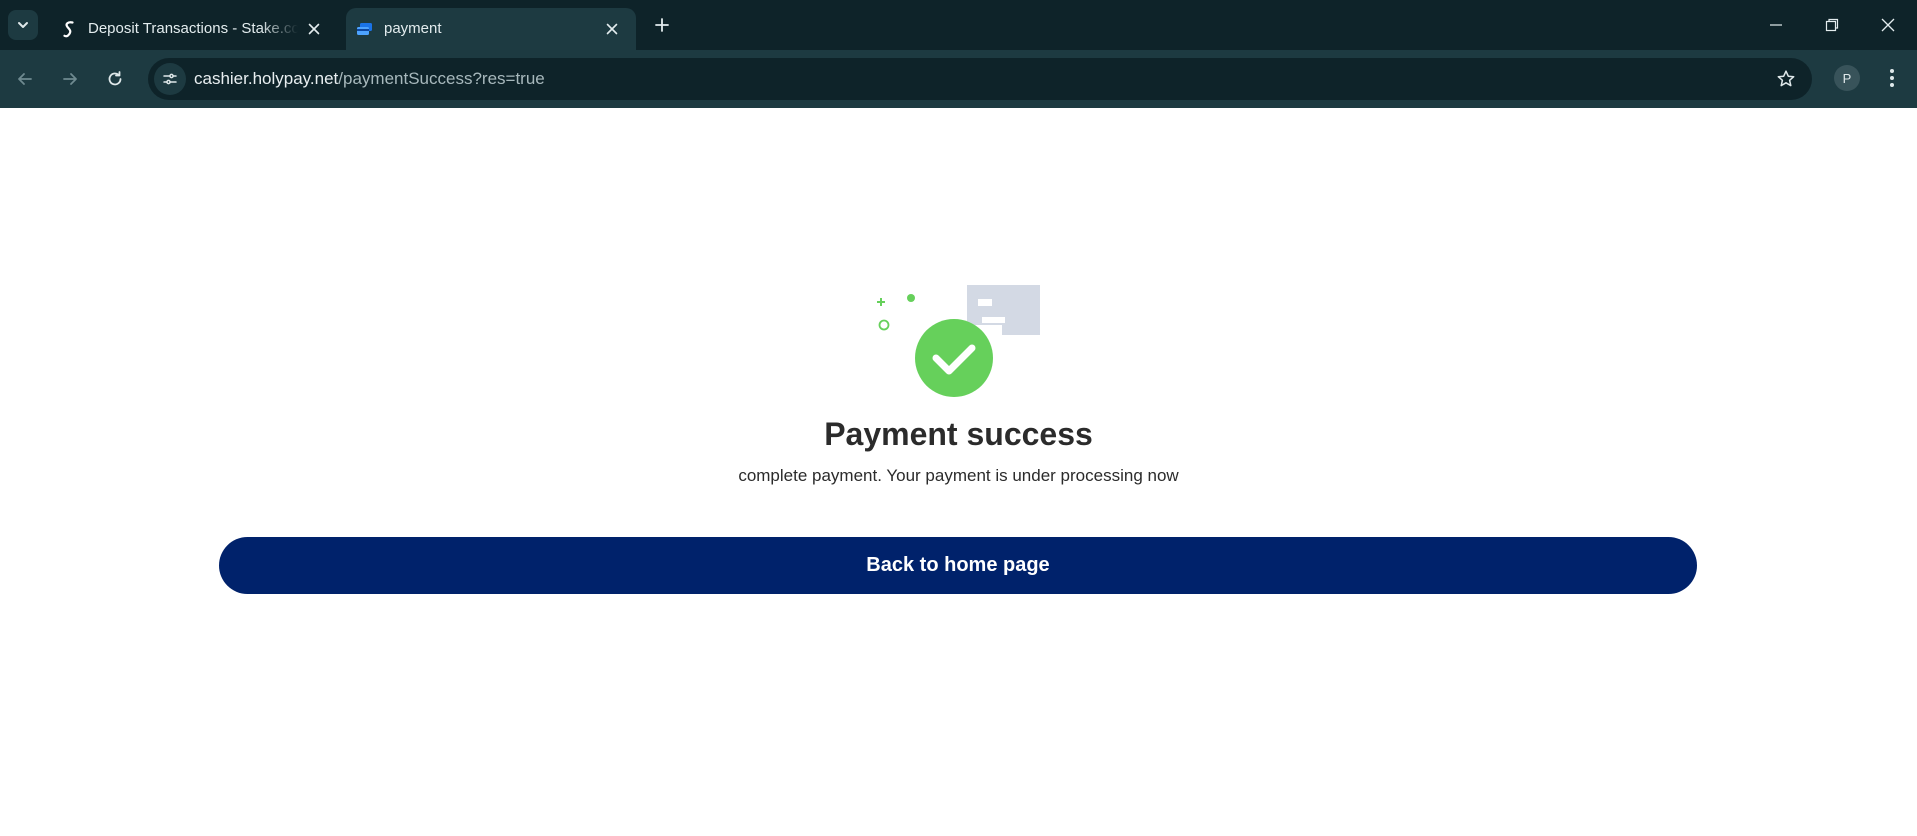 The width and height of the screenshot is (1917, 836). I want to click on profile-avatar: P, so click(1847, 78).